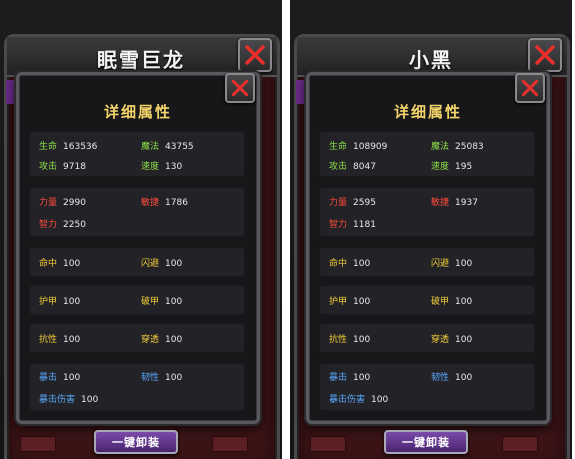 The image size is (575, 459). I want to click on basic-stats-section: 生命 108909 魔法 25083 攻击 8047 速度 195, so click(427, 154).